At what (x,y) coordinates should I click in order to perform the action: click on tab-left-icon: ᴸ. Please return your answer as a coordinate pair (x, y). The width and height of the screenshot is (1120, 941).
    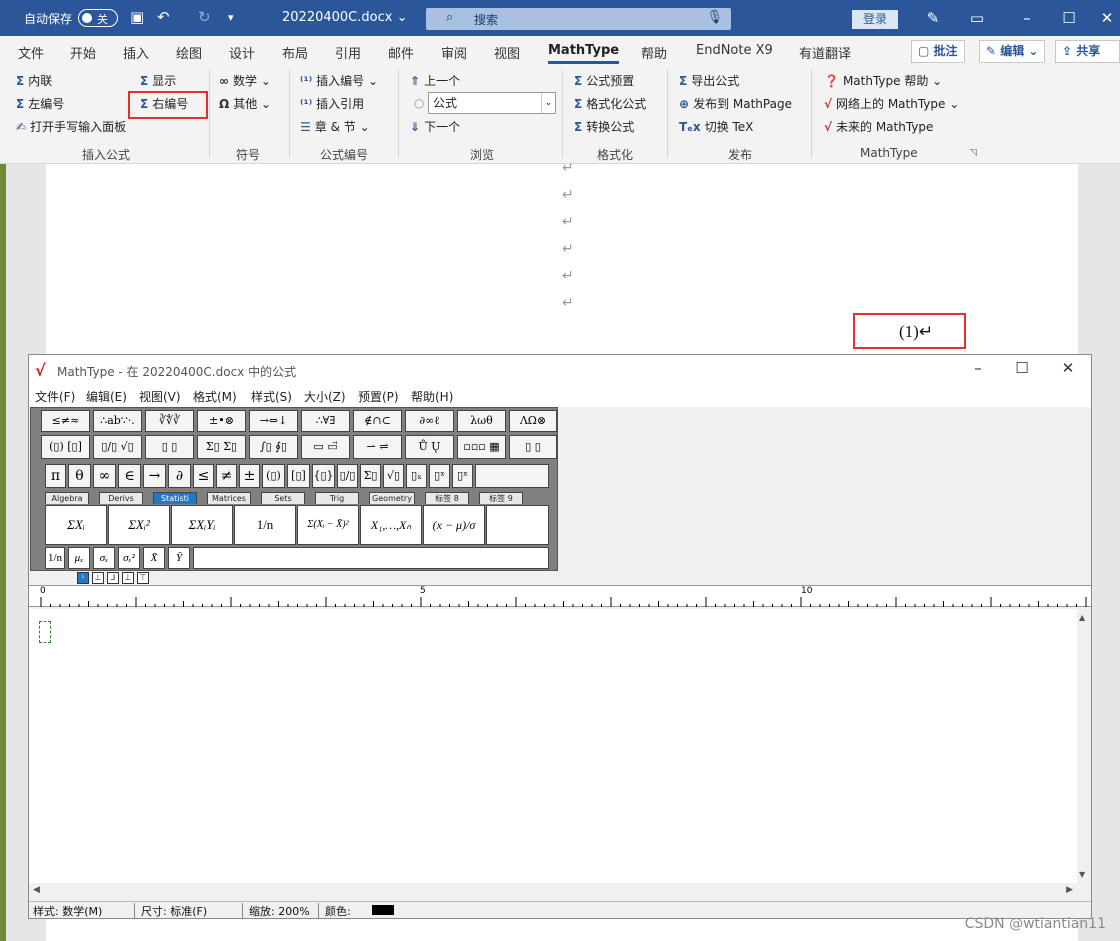
    Looking at the image, I should click on (83, 578).